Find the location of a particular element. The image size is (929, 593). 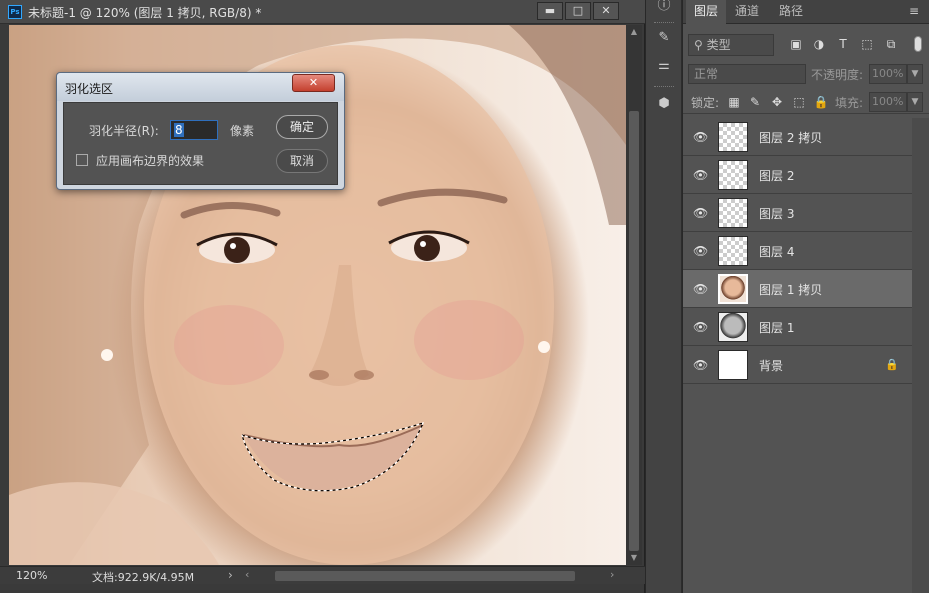

layer-row: 👁 图层 4 is located at coordinates (797, 251).